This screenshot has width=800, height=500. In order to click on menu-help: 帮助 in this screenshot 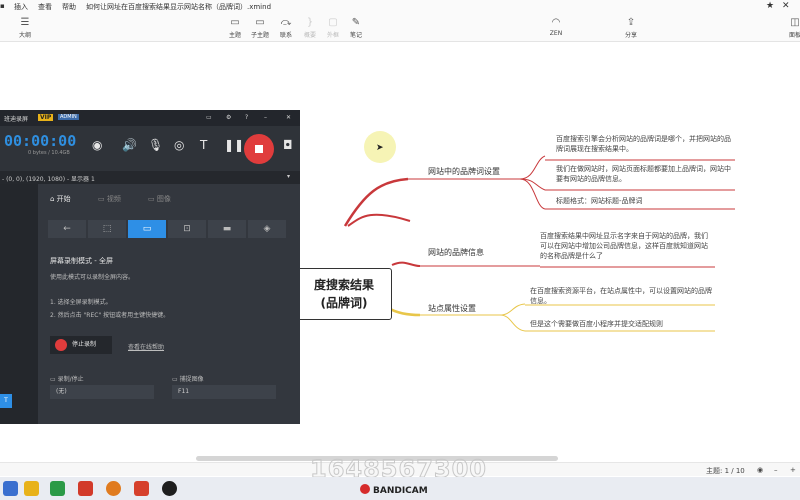, I will do `click(69, 7)`.